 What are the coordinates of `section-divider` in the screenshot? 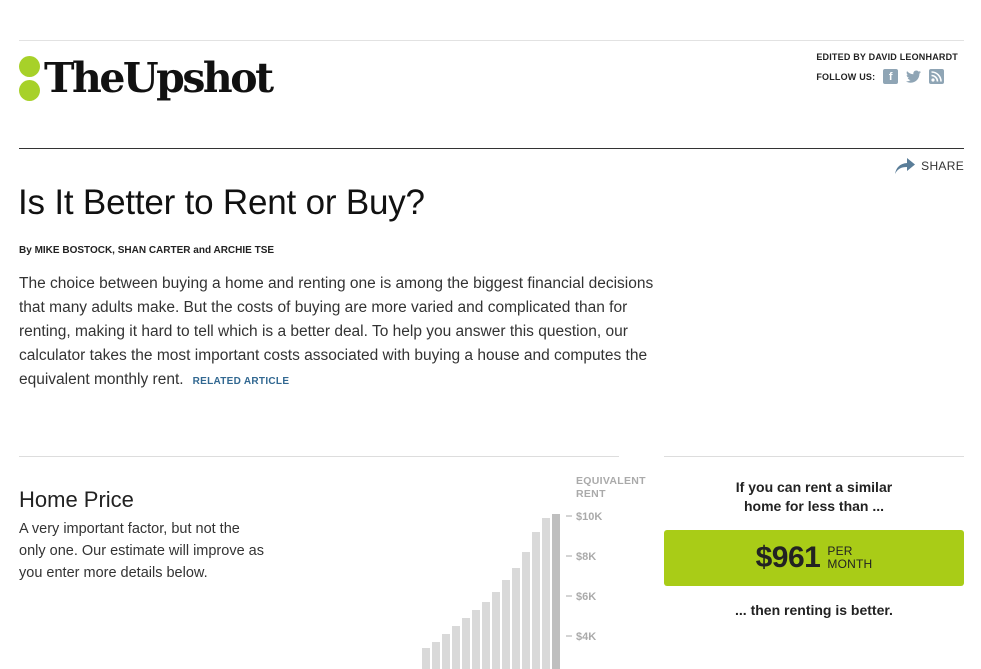 It's located at (319, 456).